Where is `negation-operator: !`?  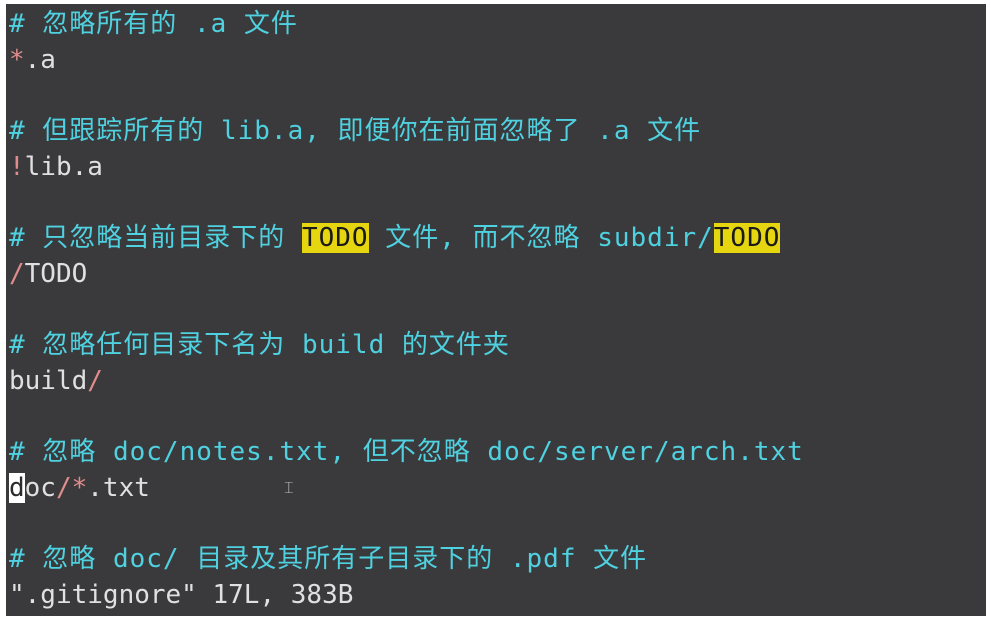 negation-operator: ! is located at coordinates (17, 167).